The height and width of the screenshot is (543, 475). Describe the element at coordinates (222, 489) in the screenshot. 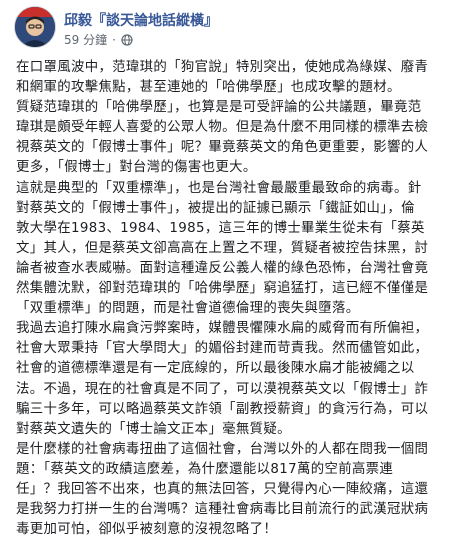

I see `post-line: 任」？我回答不出來，也真的無法回答，只覺得內心一陣絞痛，這還` at that location.